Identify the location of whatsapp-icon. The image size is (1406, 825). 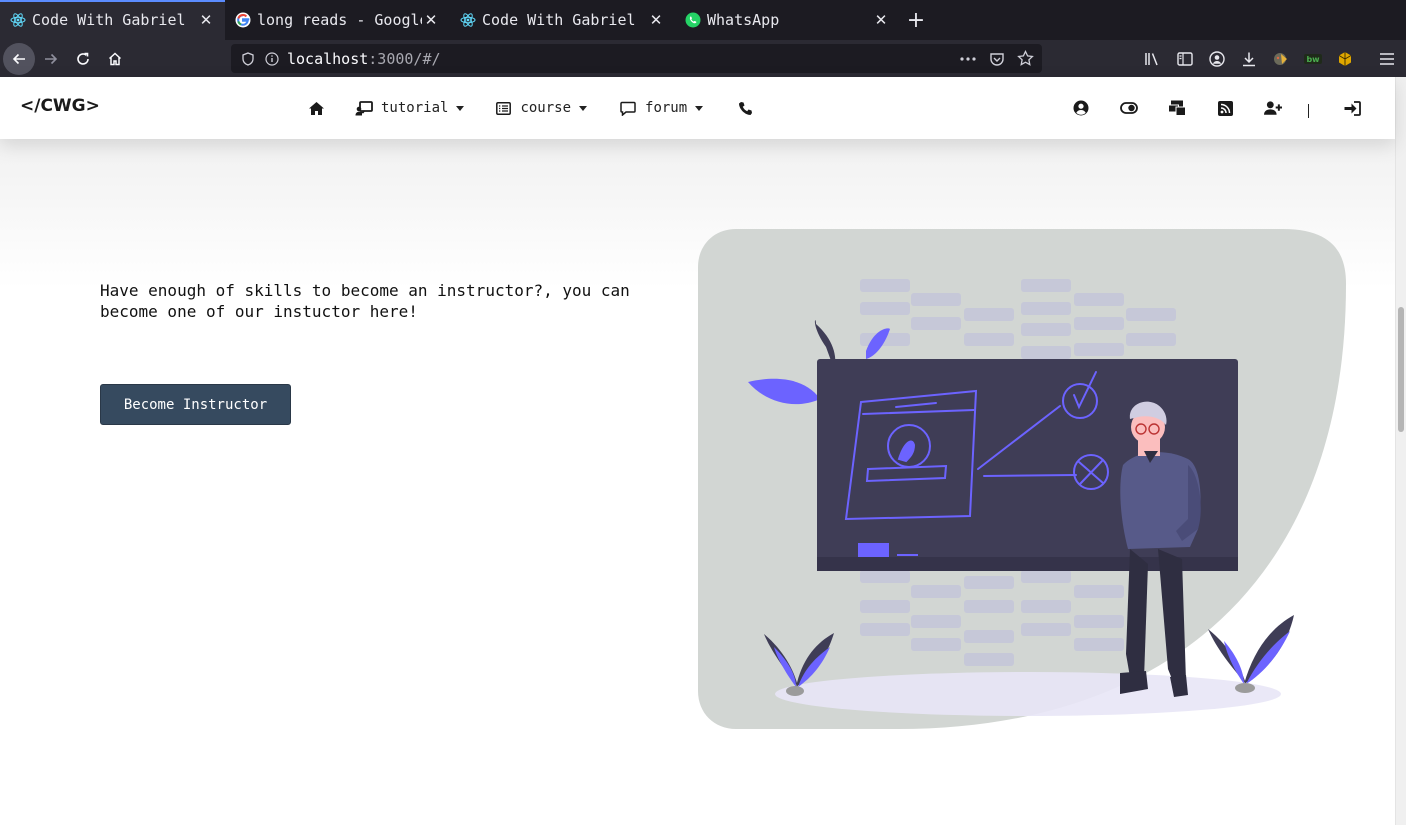
(693, 20).